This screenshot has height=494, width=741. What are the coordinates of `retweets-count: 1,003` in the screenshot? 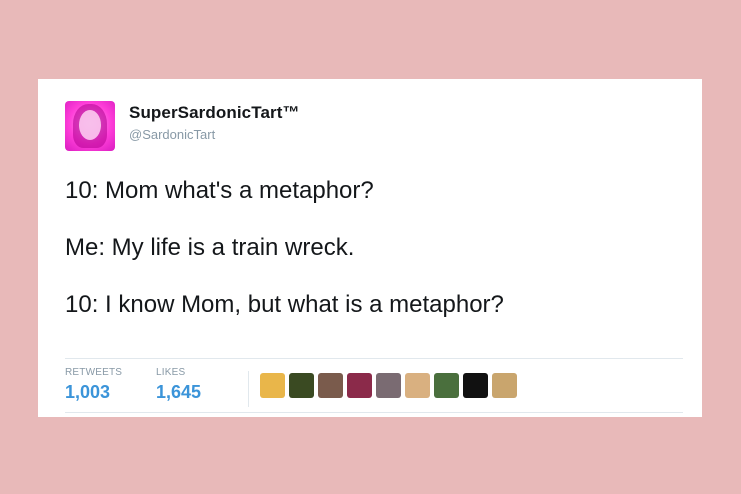 It's located at (88, 392).